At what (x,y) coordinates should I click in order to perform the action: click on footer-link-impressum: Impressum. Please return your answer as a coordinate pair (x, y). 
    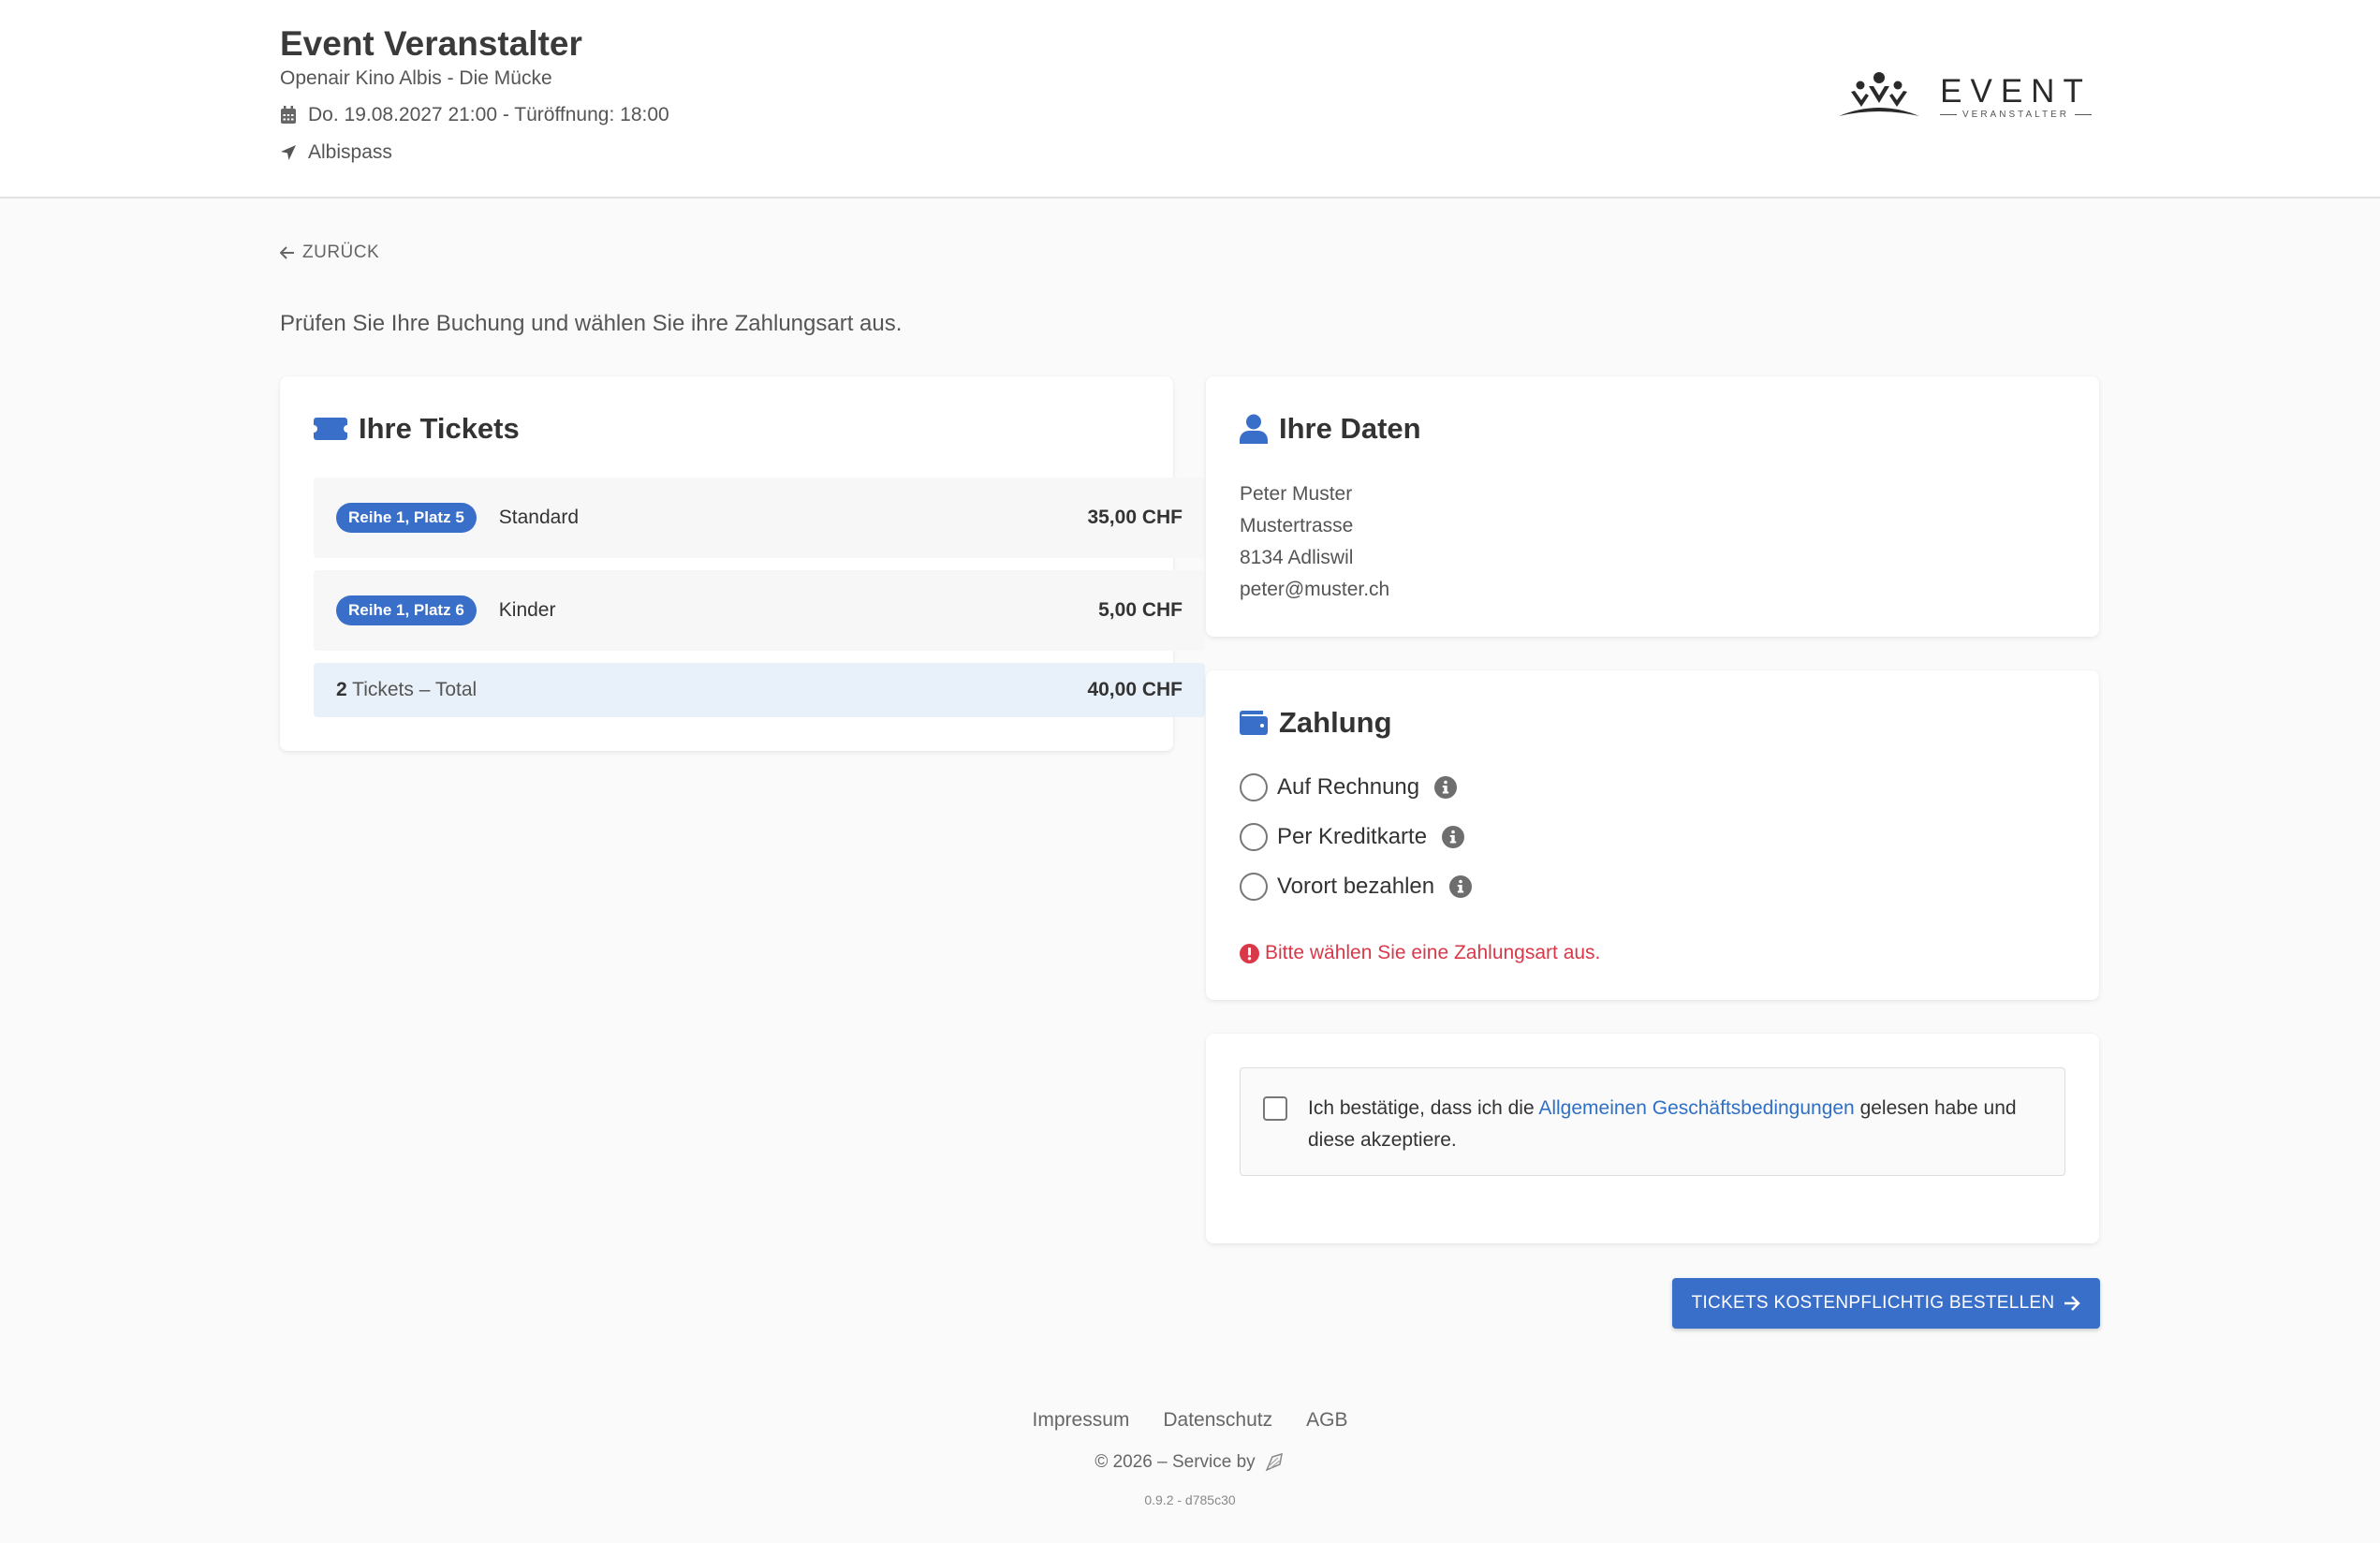
    Looking at the image, I should click on (1081, 1420).